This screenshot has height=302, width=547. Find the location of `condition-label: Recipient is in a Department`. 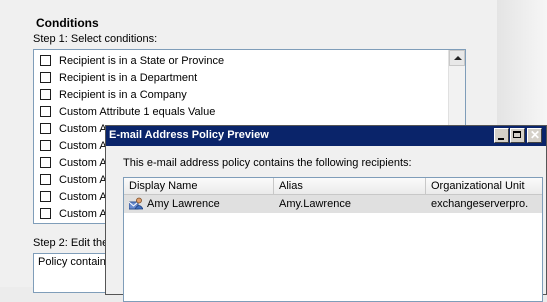

condition-label: Recipient is in a Department is located at coordinates (128, 77).